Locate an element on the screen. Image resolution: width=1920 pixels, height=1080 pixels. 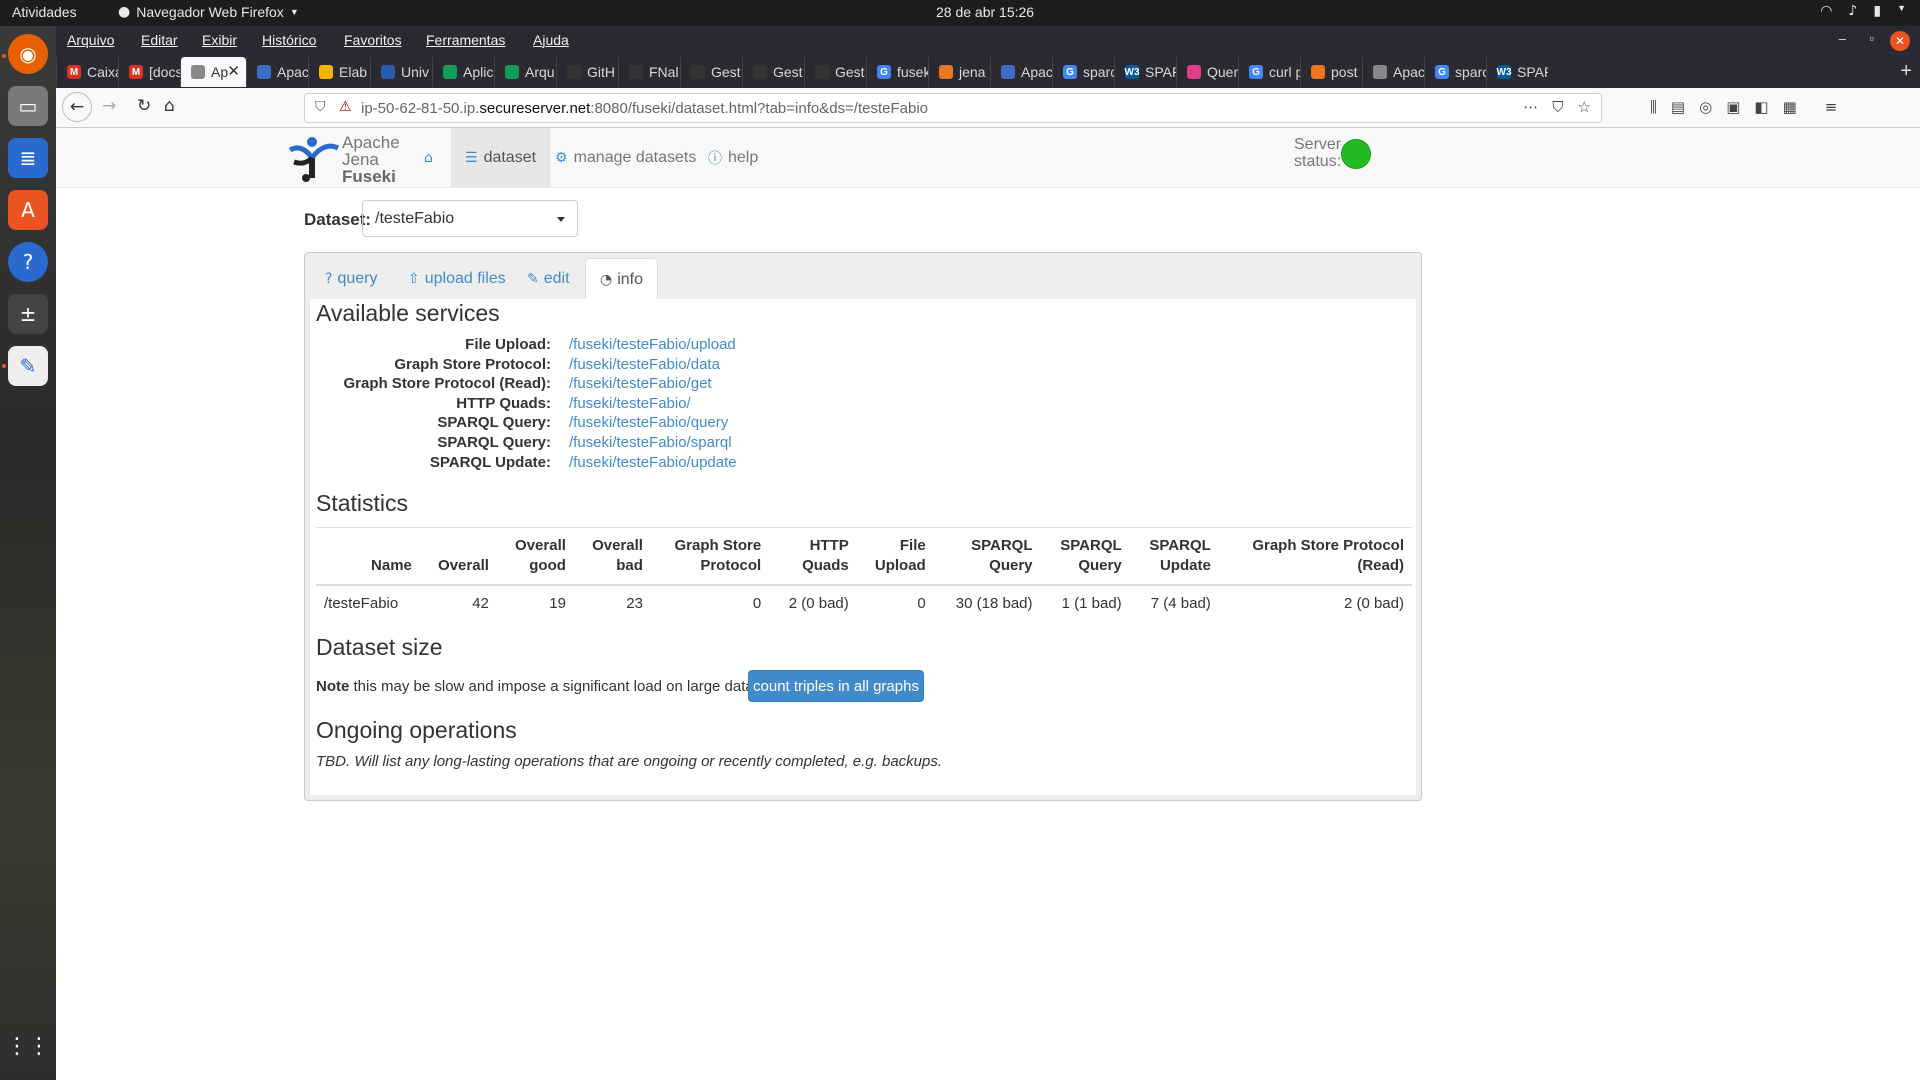
menu-favoritos: Favoritos is located at coordinates (373, 40).